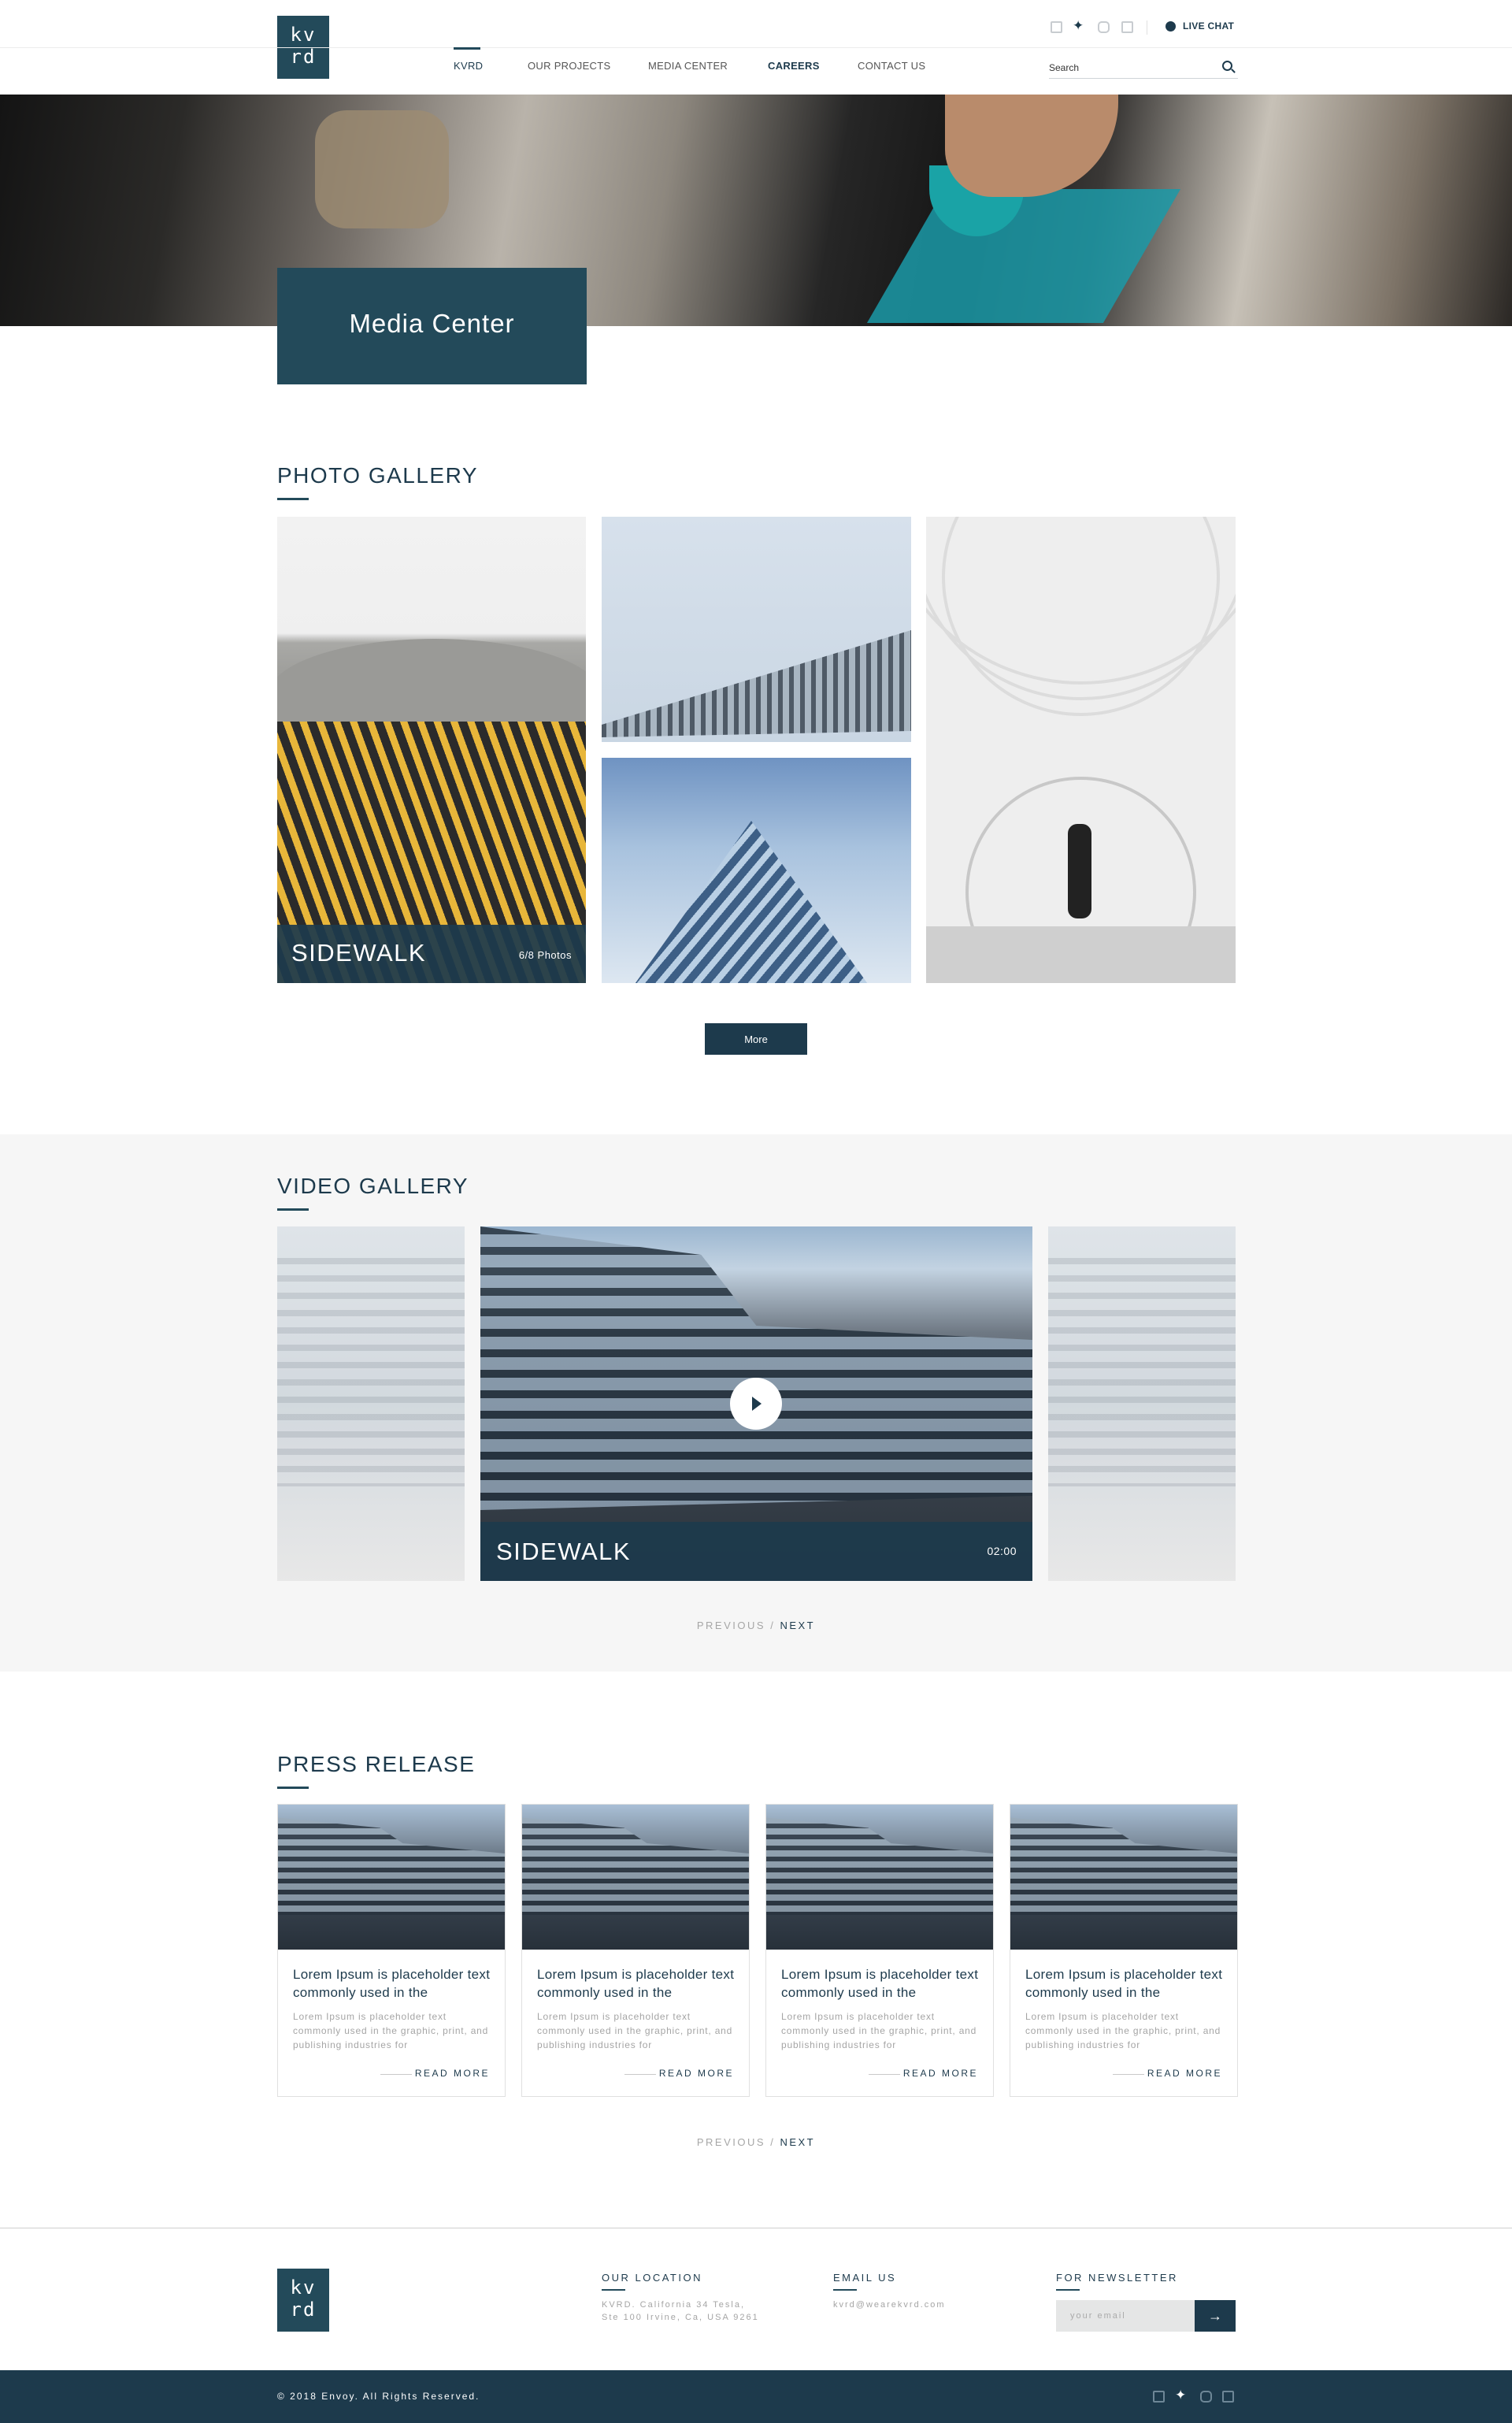 The height and width of the screenshot is (2423, 1512). I want to click on copyright-text: © 2018 Envoy. All Rights Reserved., so click(378, 2396).